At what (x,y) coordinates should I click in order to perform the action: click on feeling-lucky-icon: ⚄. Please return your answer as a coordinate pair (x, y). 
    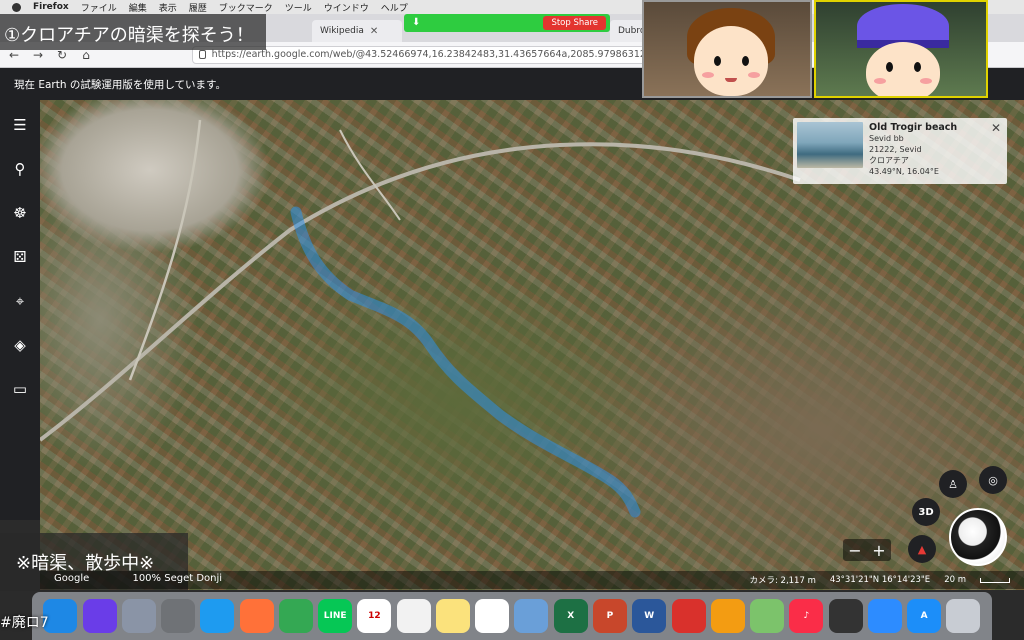
    Looking at the image, I should click on (20, 257).